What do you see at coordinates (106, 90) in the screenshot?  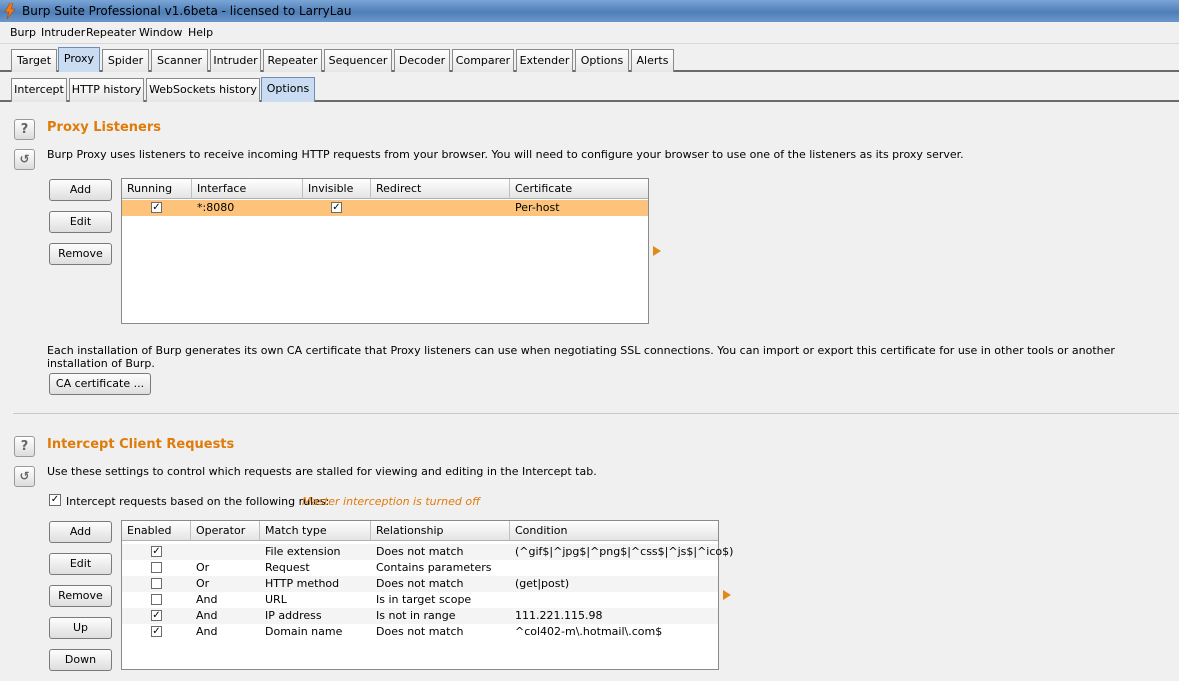 I see `subtab-http-history: HTTP history` at bounding box center [106, 90].